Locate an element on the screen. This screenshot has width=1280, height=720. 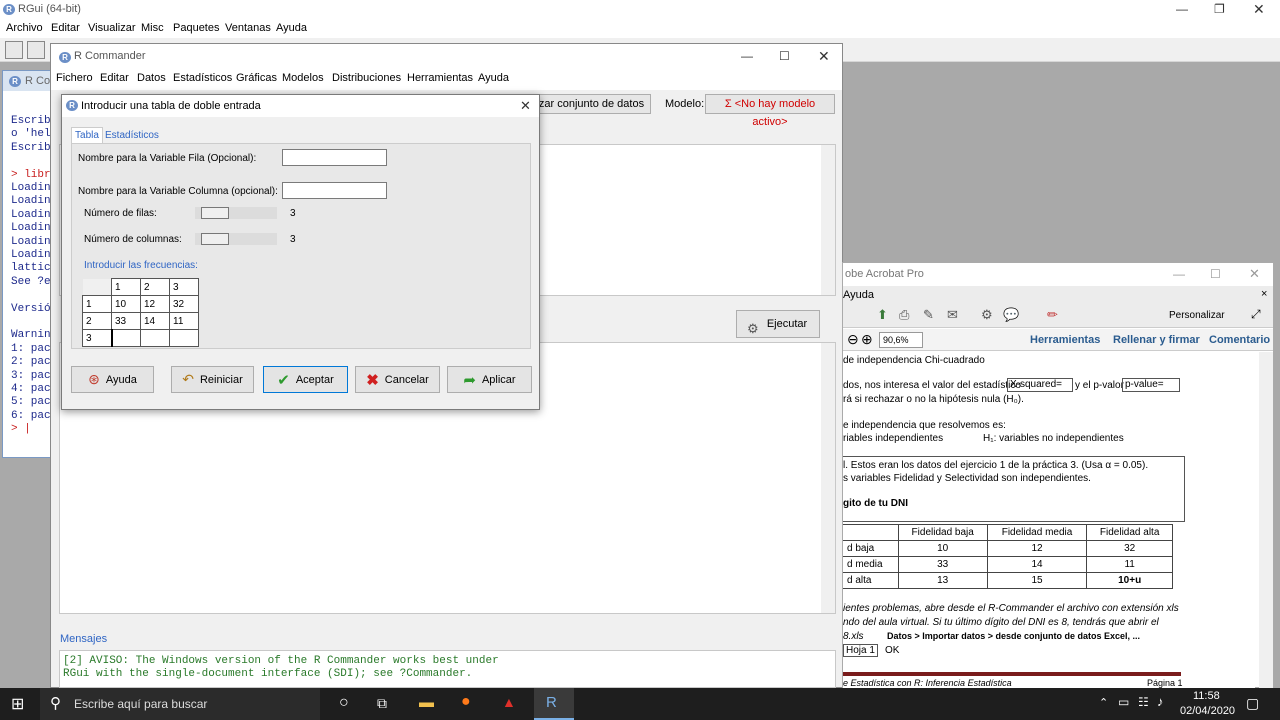
cortana-icon: ○ is located at coordinates (344, 703).